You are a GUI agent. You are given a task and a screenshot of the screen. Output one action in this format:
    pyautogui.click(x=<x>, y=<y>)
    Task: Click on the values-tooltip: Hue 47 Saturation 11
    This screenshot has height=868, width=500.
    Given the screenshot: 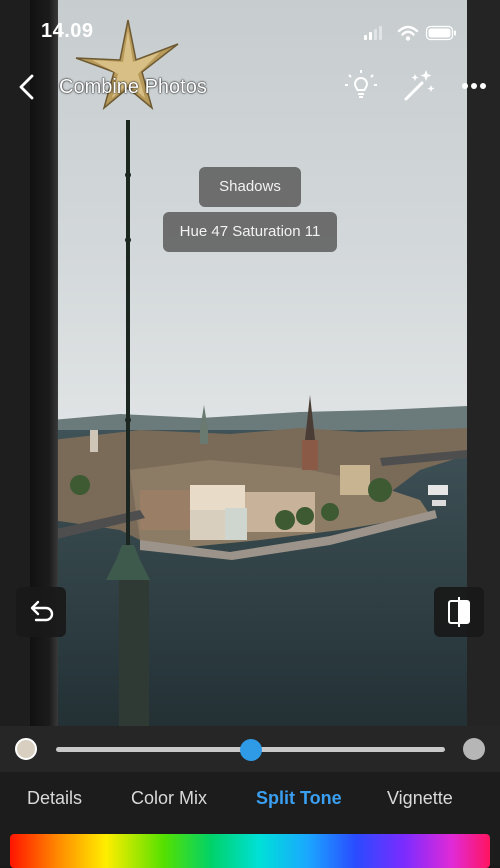 What is the action you would take?
    pyautogui.click(x=250, y=232)
    